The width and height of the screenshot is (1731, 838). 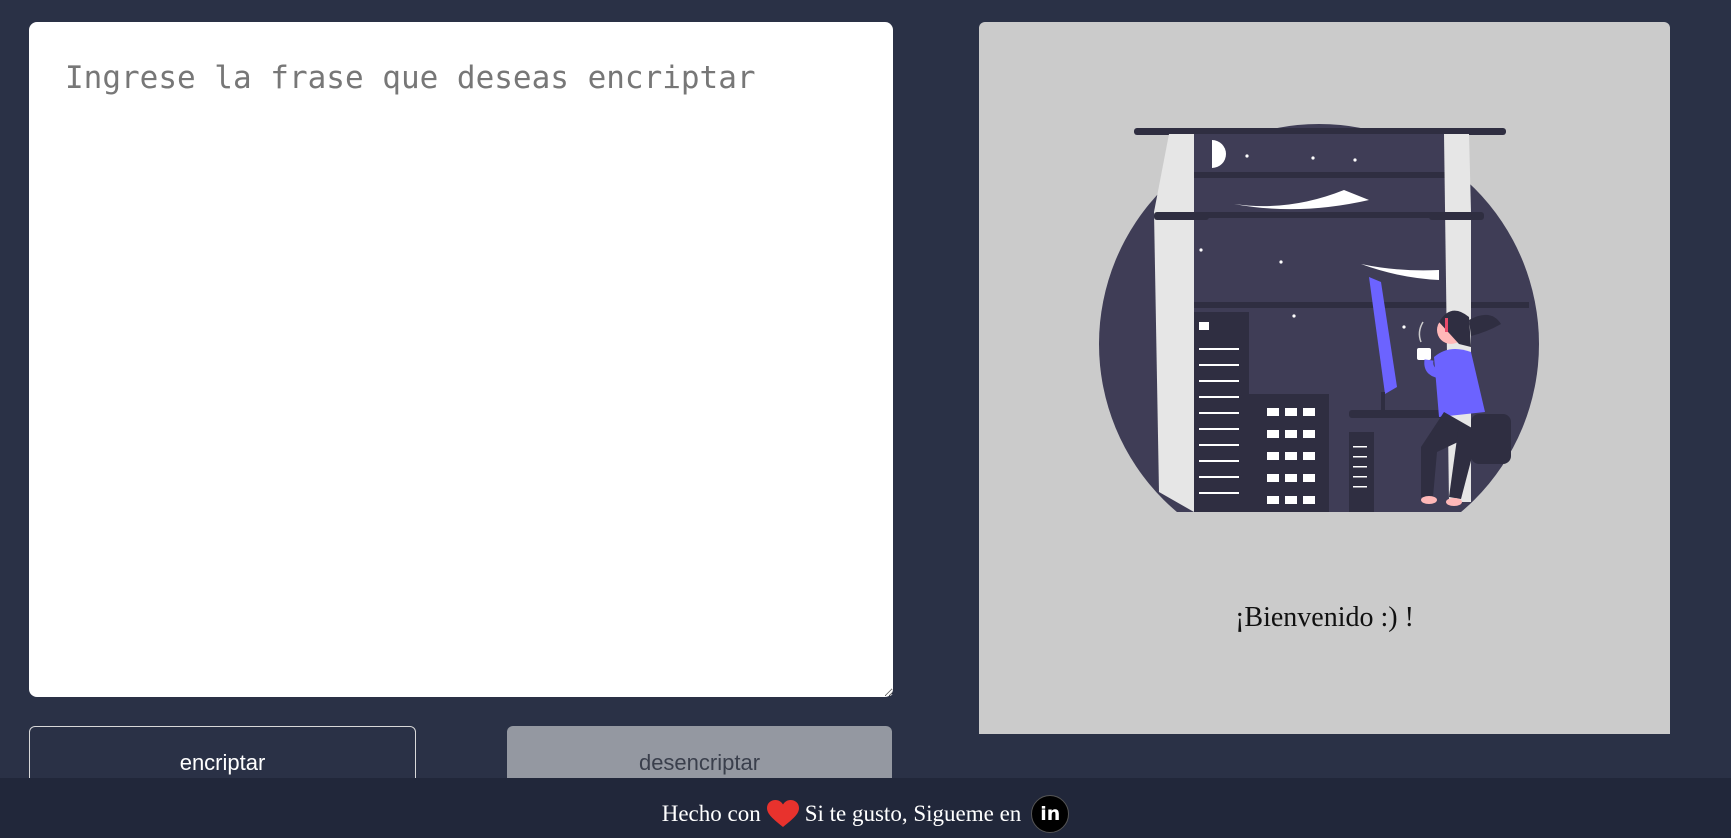 What do you see at coordinates (1424, 354) in the screenshot?
I see `coffee-cup-icon` at bounding box center [1424, 354].